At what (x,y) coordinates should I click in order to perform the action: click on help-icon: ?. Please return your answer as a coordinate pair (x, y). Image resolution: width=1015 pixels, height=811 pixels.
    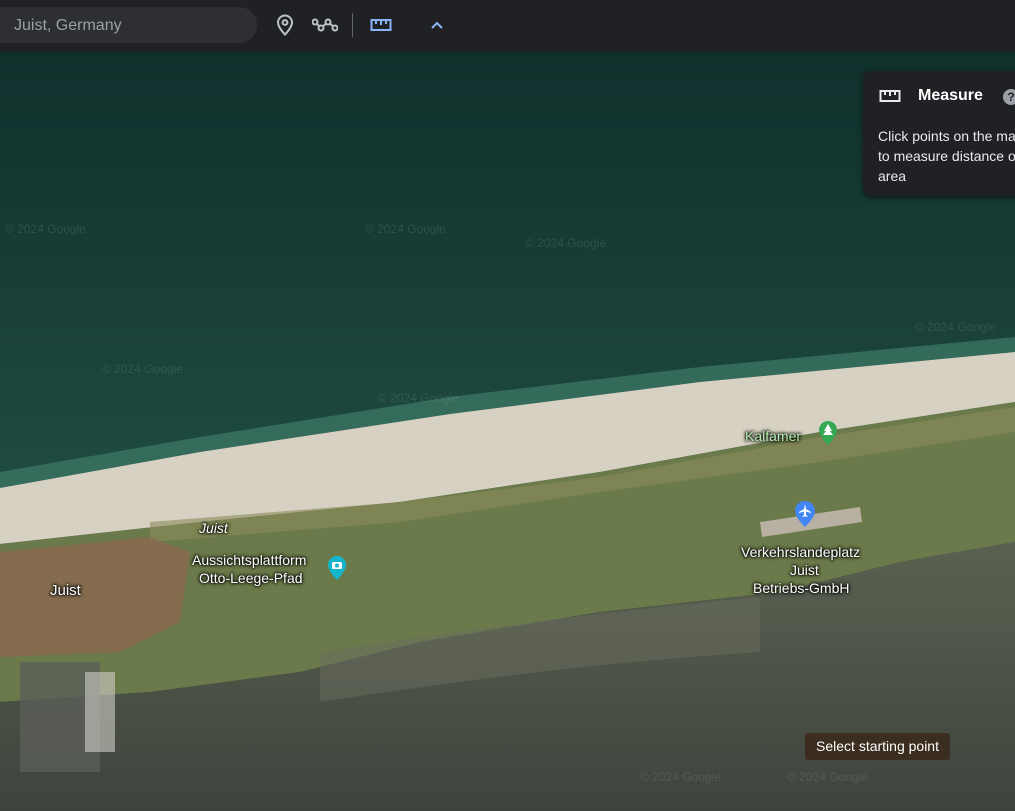
    Looking at the image, I should click on (1009, 97).